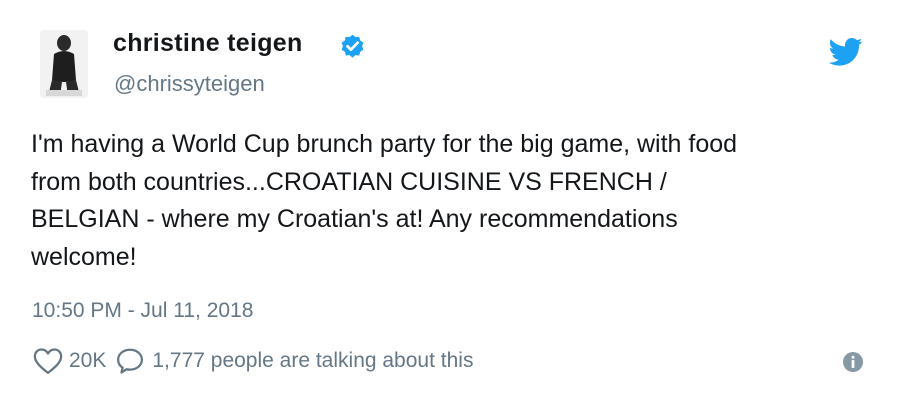 The width and height of the screenshot is (900, 401). Describe the element at coordinates (88, 360) in the screenshot. I see `like-count: 20K` at that location.